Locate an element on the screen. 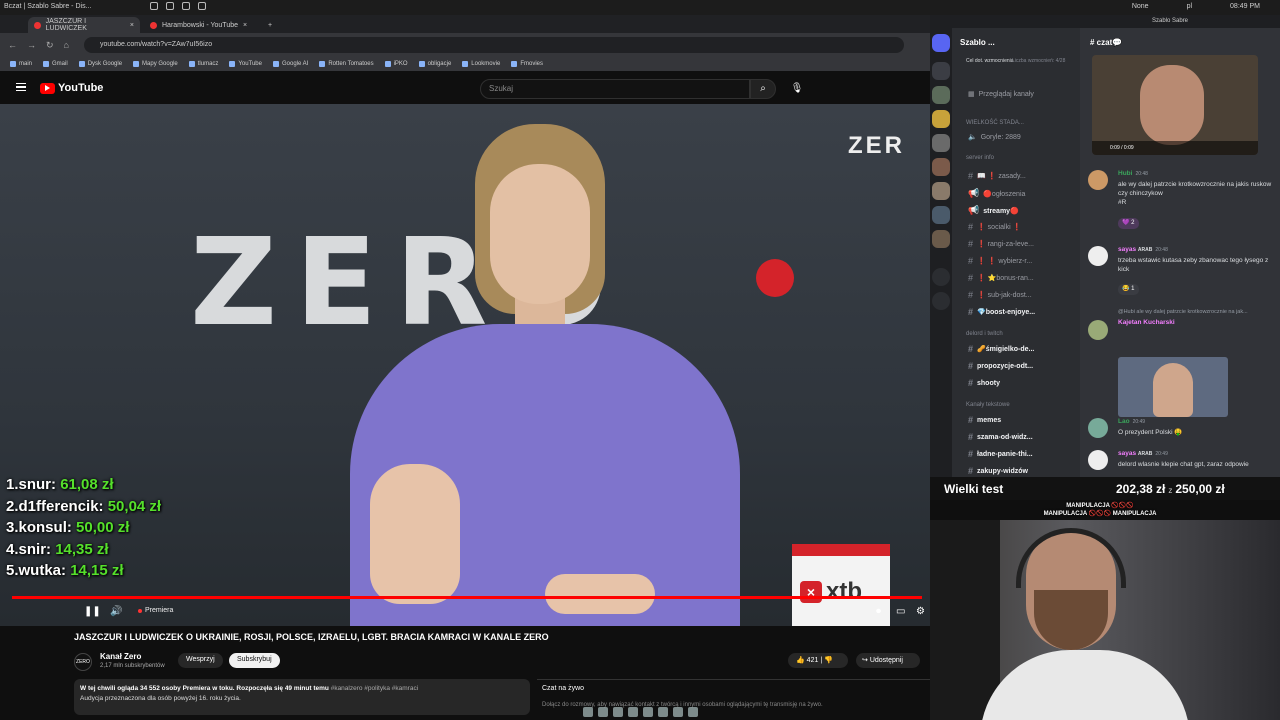 This screenshot has height=720, width=1280. discord-icon is located at coordinates (647, 712).